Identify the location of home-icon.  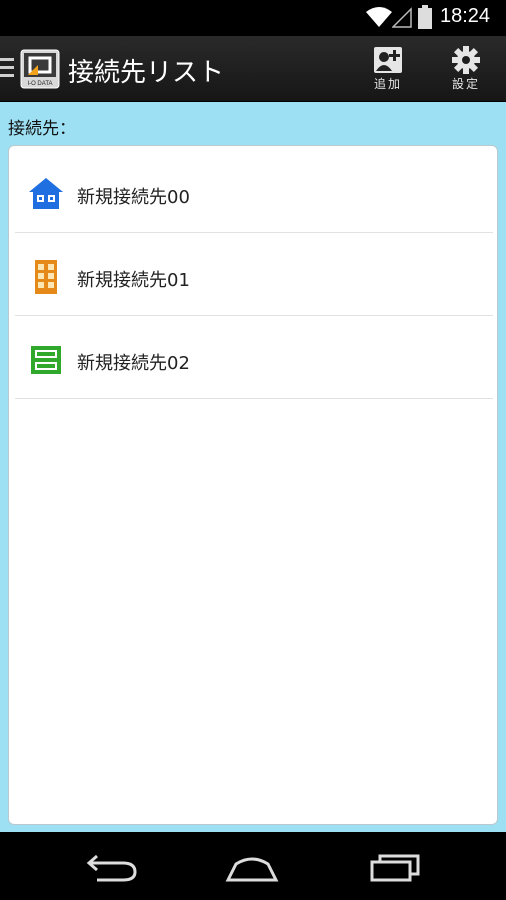
(252, 868).